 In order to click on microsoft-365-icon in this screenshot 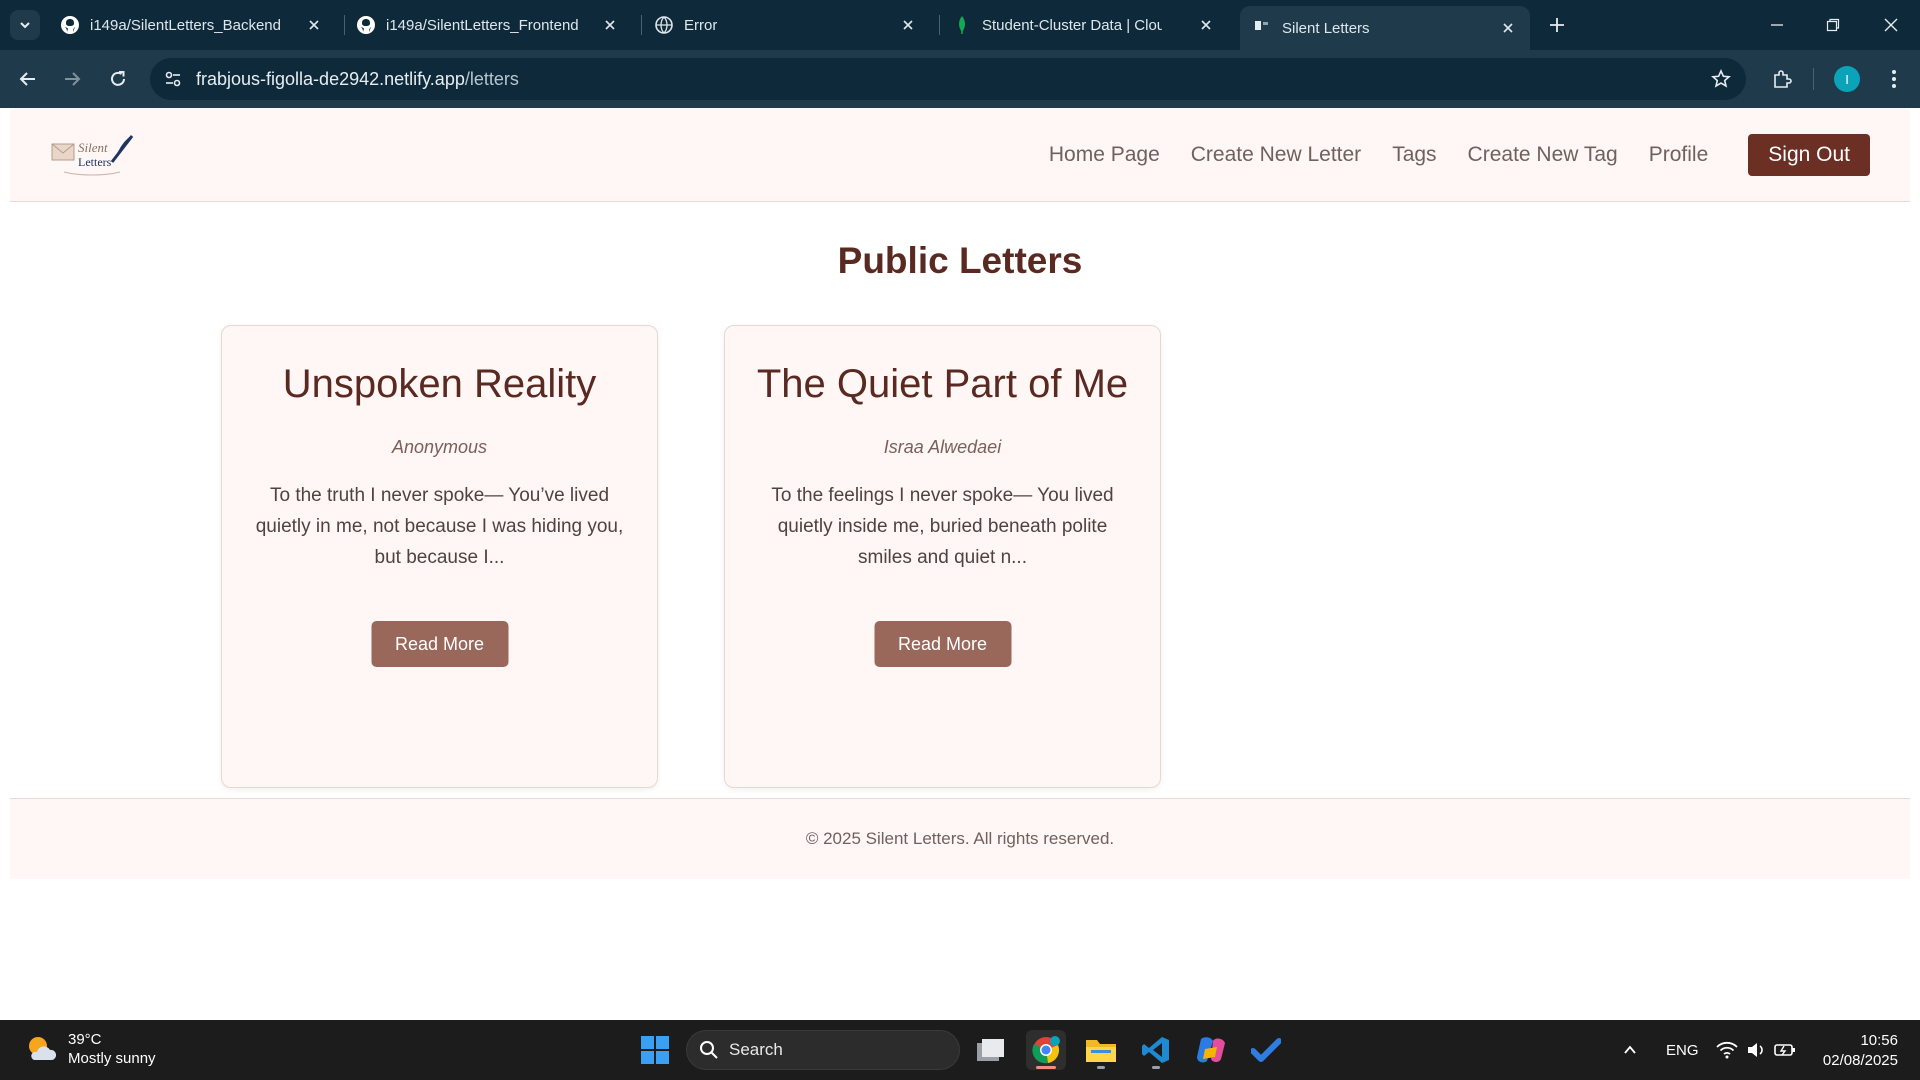, I will do `click(1211, 1050)`.